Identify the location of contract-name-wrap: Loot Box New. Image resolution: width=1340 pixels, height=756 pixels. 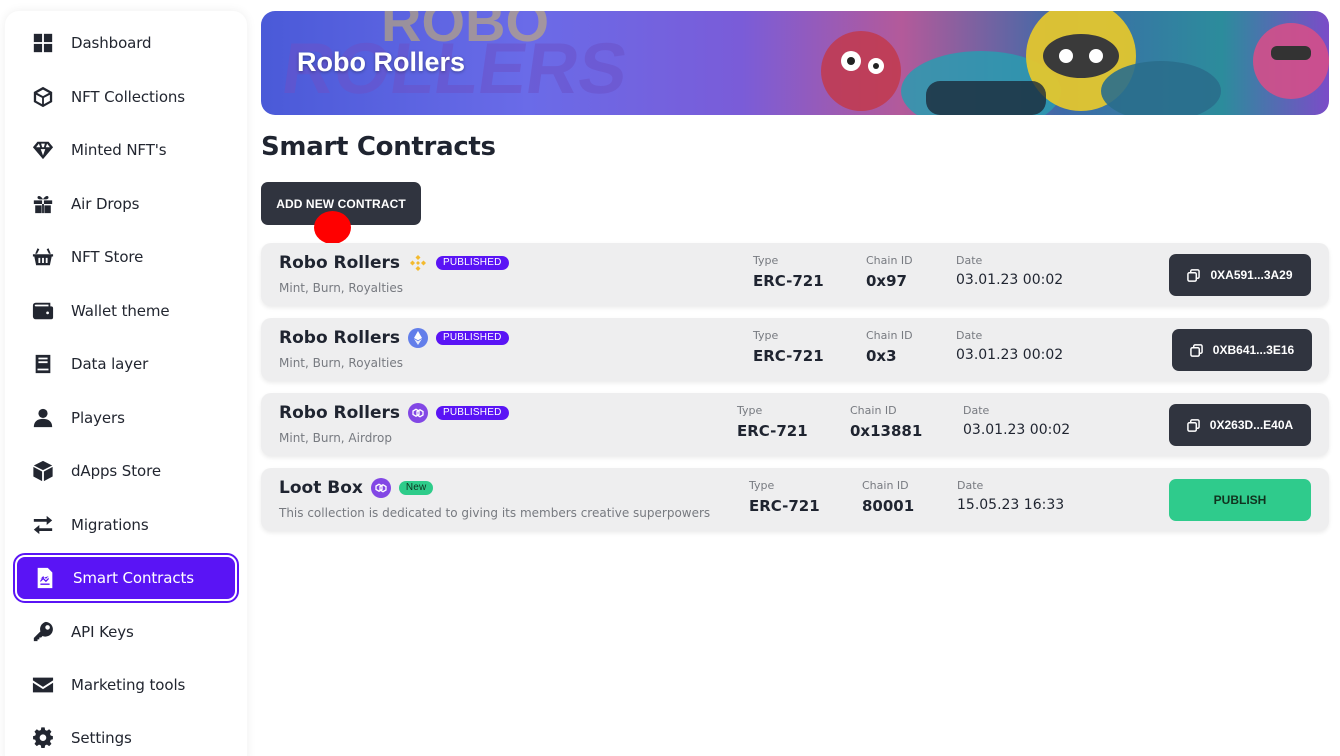
(356, 488).